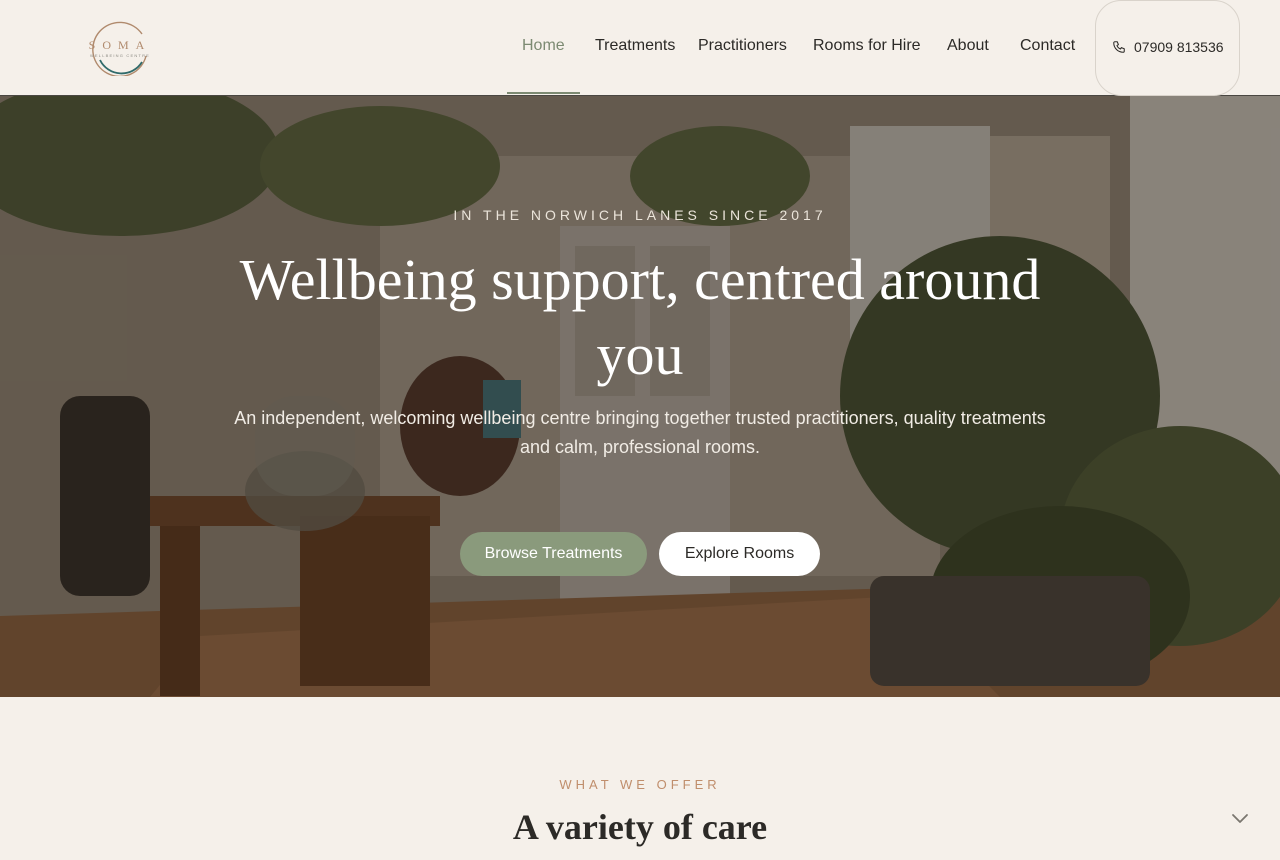 Image resolution: width=1280 pixels, height=860 pixels. Describe the element at coordinates (1179, 47) in the screenshot. I see `phone-number: 07909 813536` at that location.